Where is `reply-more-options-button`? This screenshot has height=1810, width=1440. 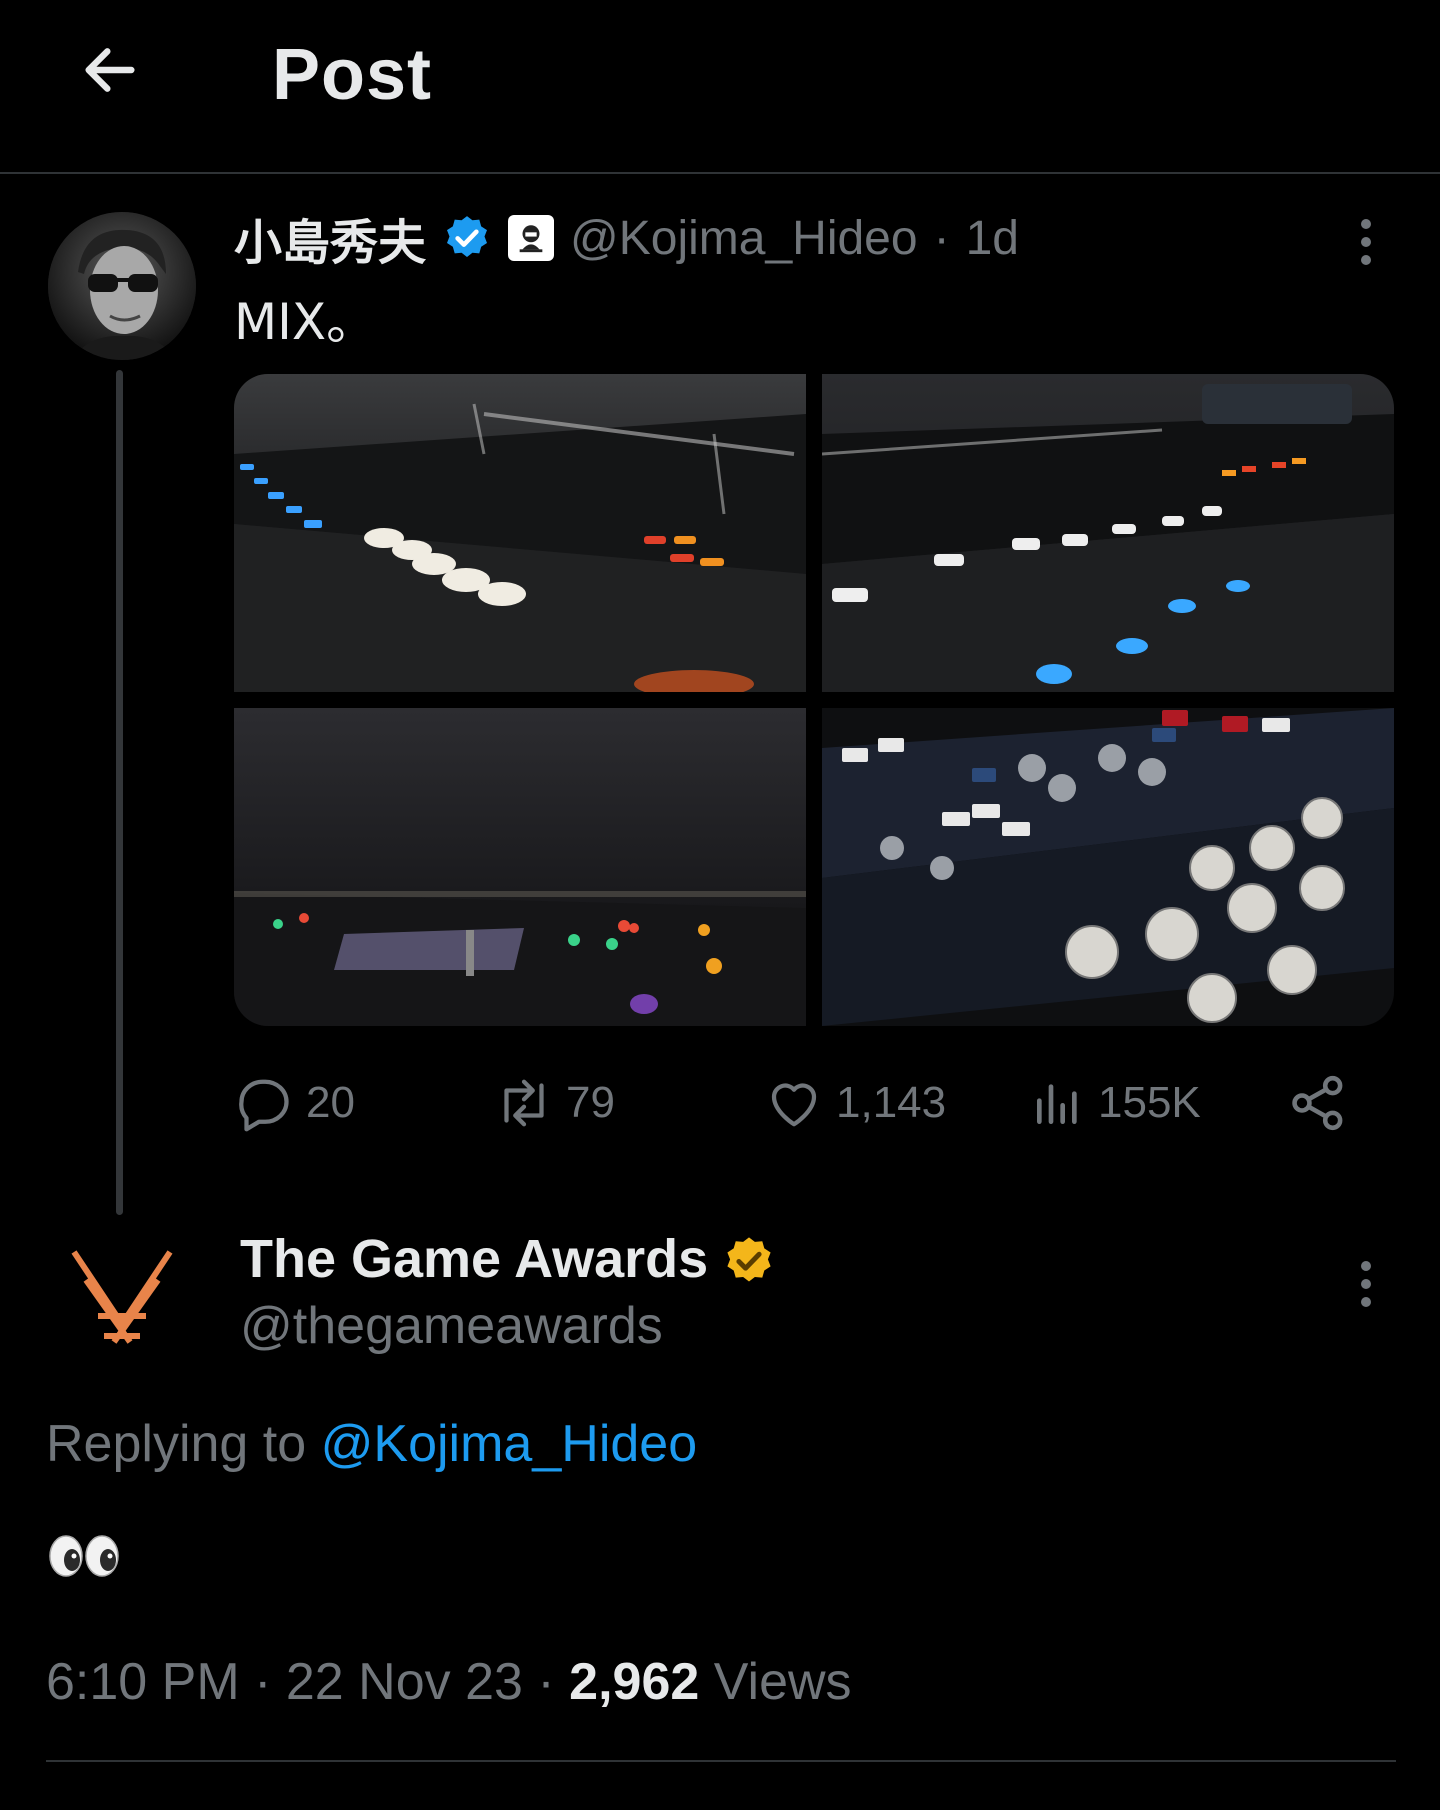
reply-more-options-button is located at coordinates (1366, 1284).